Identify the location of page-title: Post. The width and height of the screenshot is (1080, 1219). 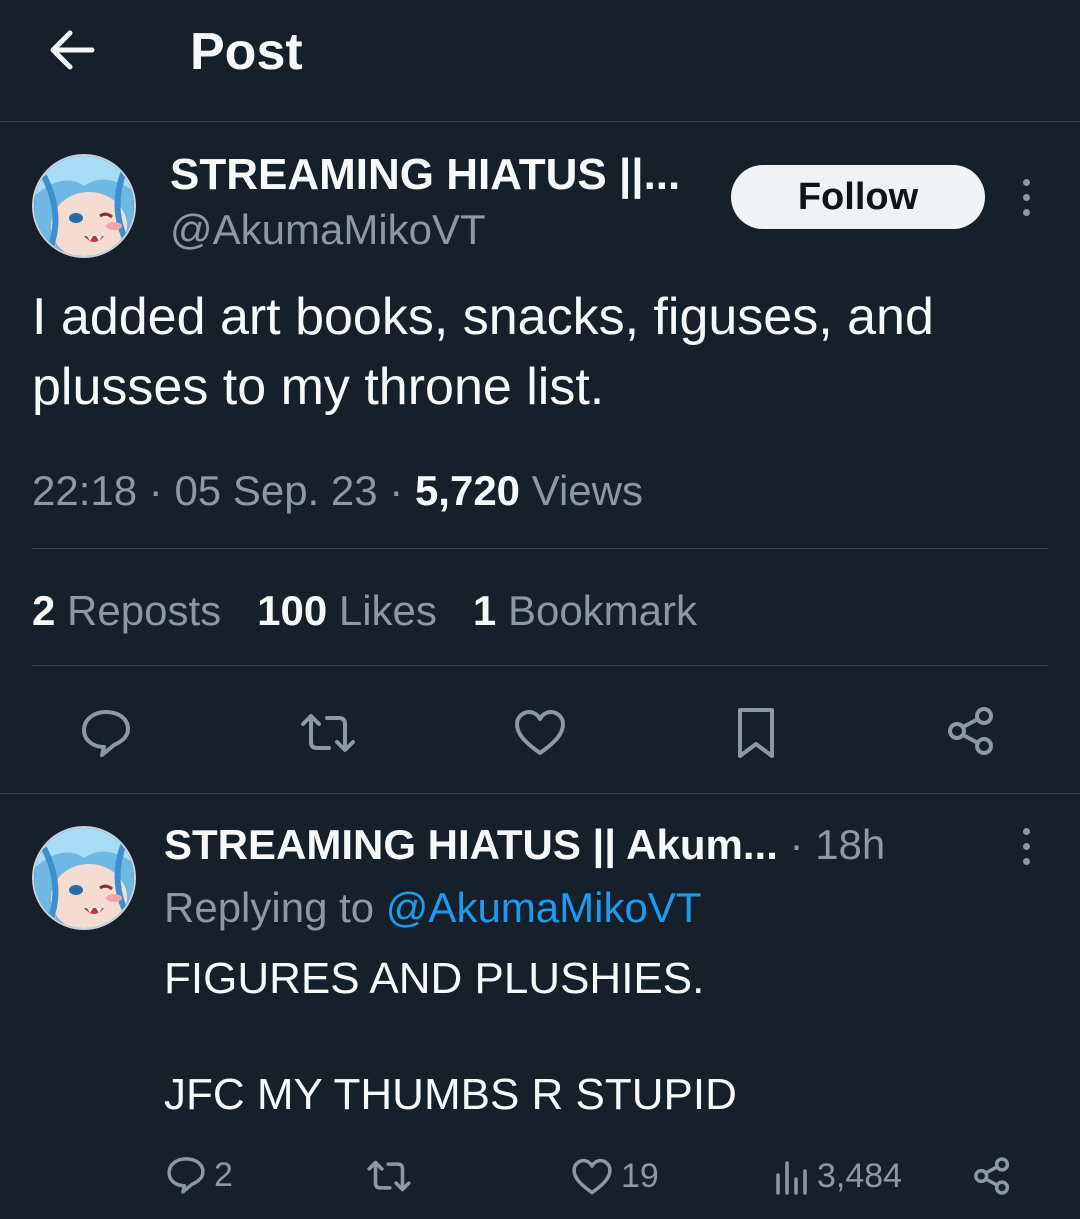
(246, 52).